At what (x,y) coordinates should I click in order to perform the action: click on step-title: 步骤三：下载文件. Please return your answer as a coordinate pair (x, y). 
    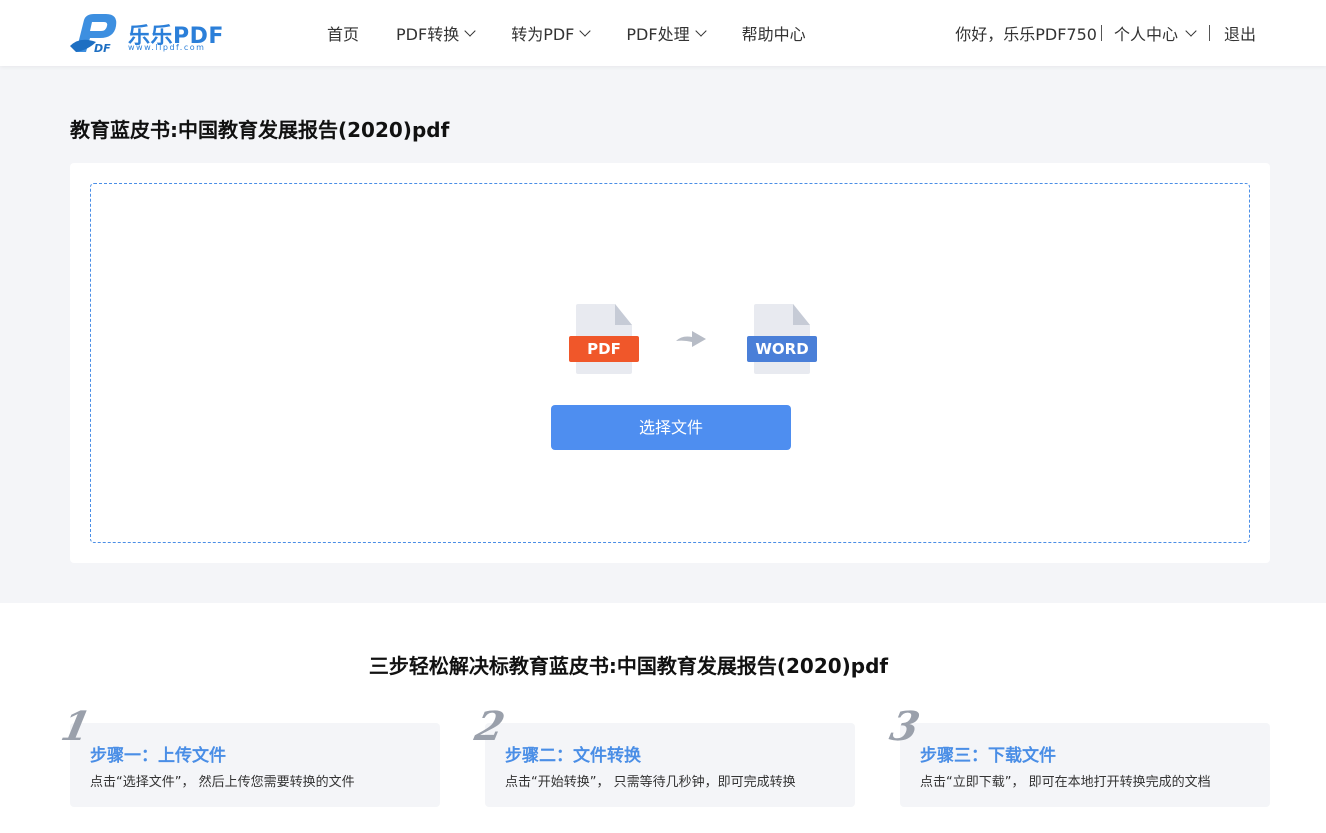
    Looking at the image, I should click on (988, 756).